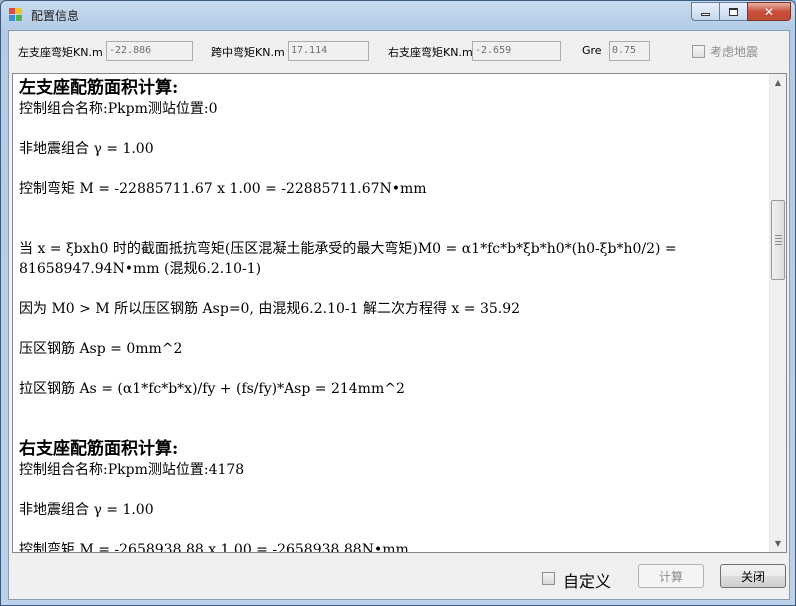 The image size is (796, 606). What do you see at coordinates (430, 52) in the screenshot?
I see `right-moment-label: 右支座弯矩KN.m` at bounding box center [430, 52].